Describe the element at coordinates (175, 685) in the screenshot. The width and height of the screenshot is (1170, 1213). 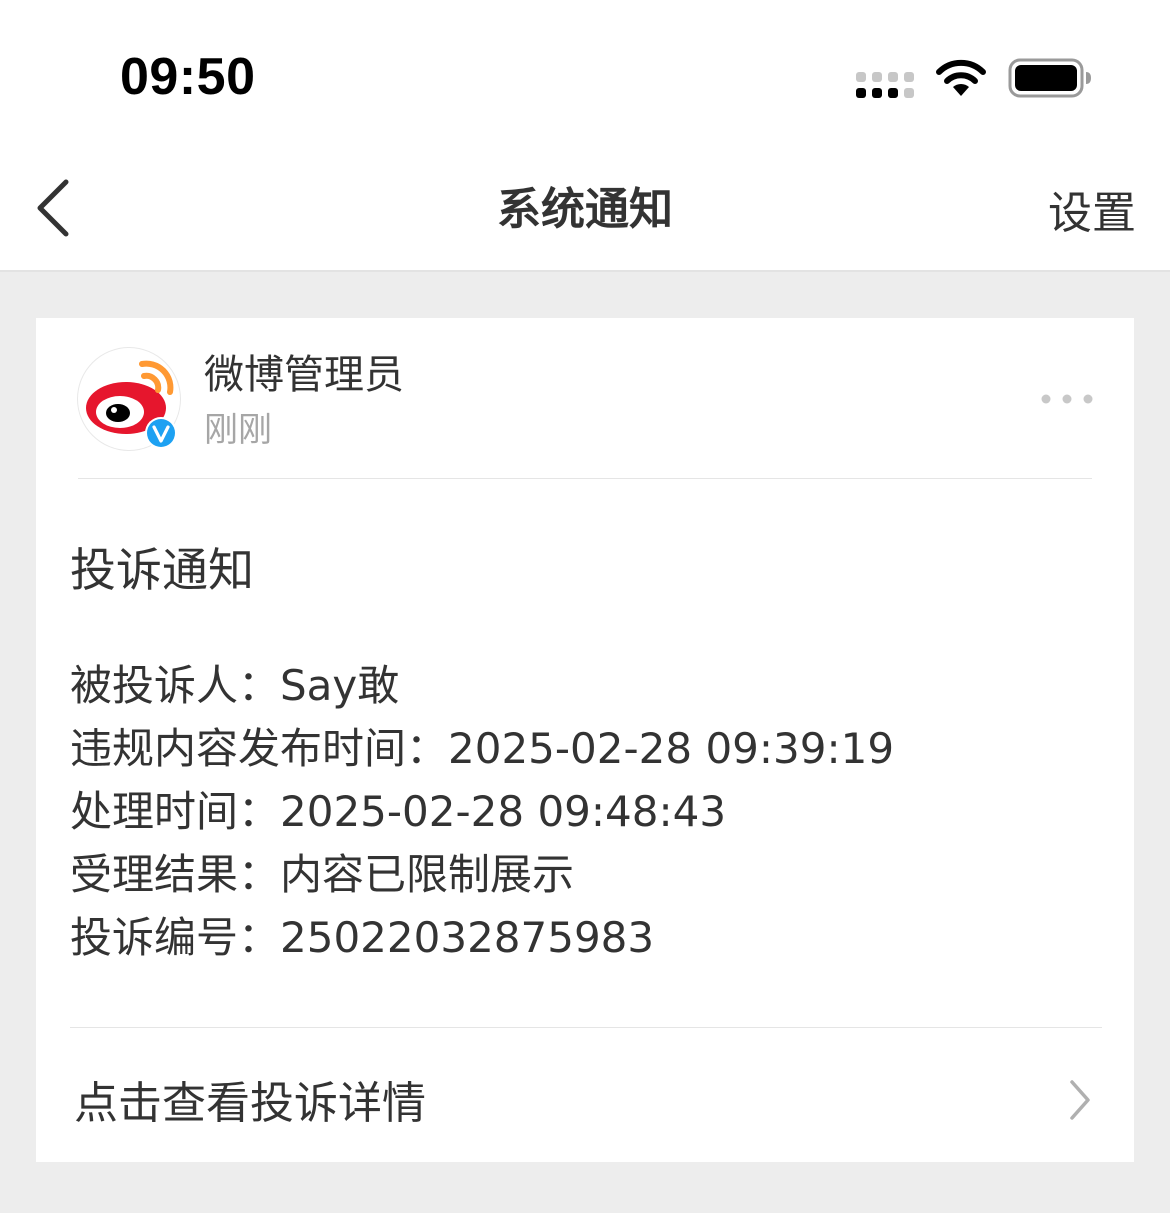
I see `detail-label: 被投诉人：` at that location.